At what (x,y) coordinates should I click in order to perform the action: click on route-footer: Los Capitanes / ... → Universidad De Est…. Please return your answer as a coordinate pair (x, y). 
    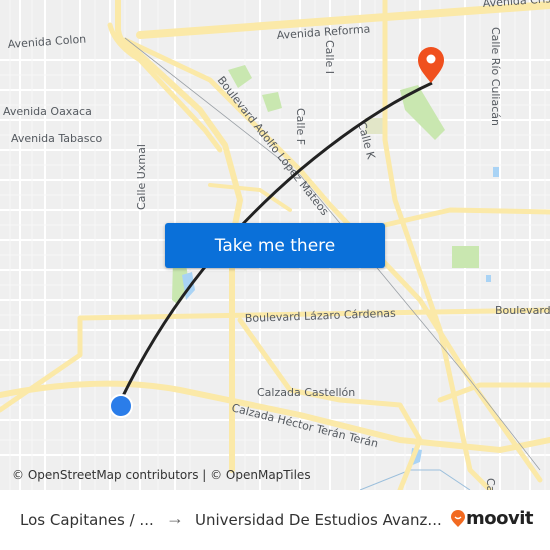
    Looking at the image, I should click on (275, 520).